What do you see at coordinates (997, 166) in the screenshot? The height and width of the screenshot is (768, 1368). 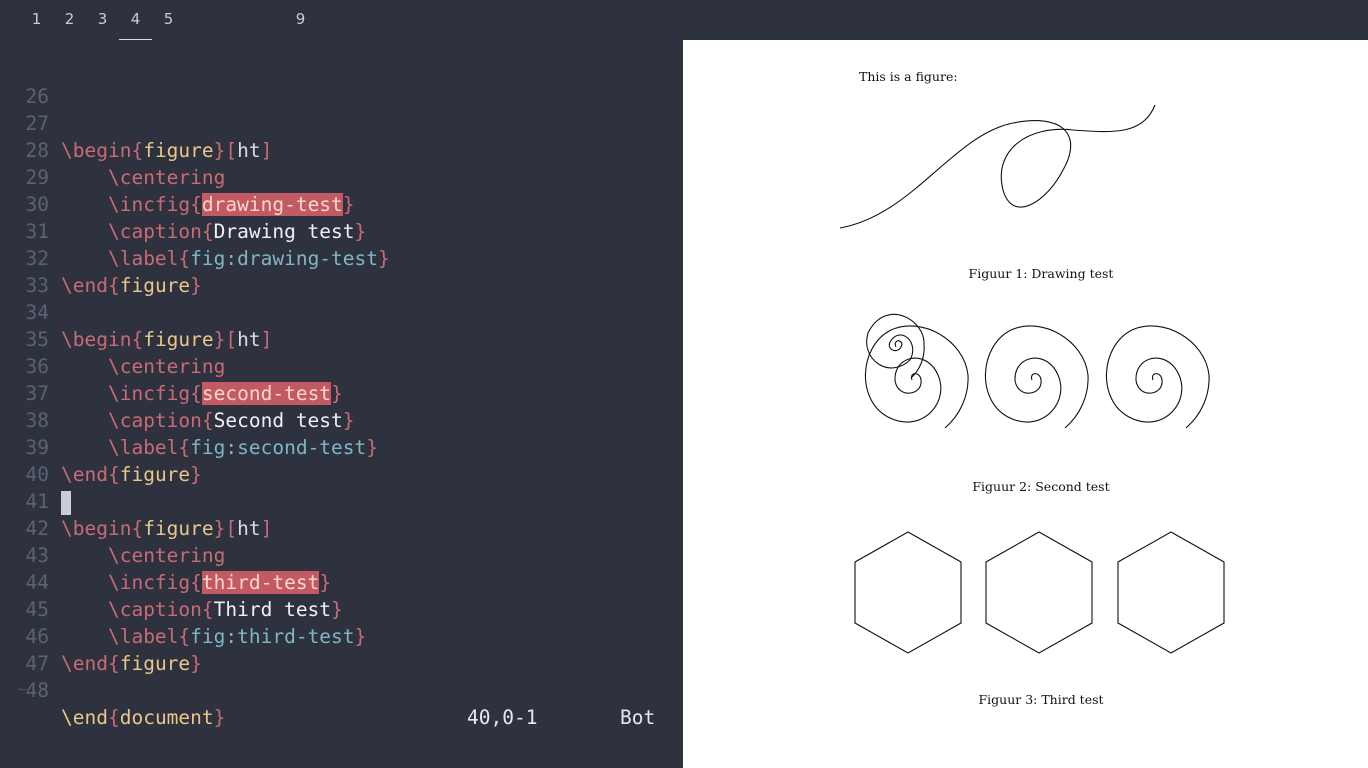 I see `drawing-test-figure` at bounding box center [997, 166].